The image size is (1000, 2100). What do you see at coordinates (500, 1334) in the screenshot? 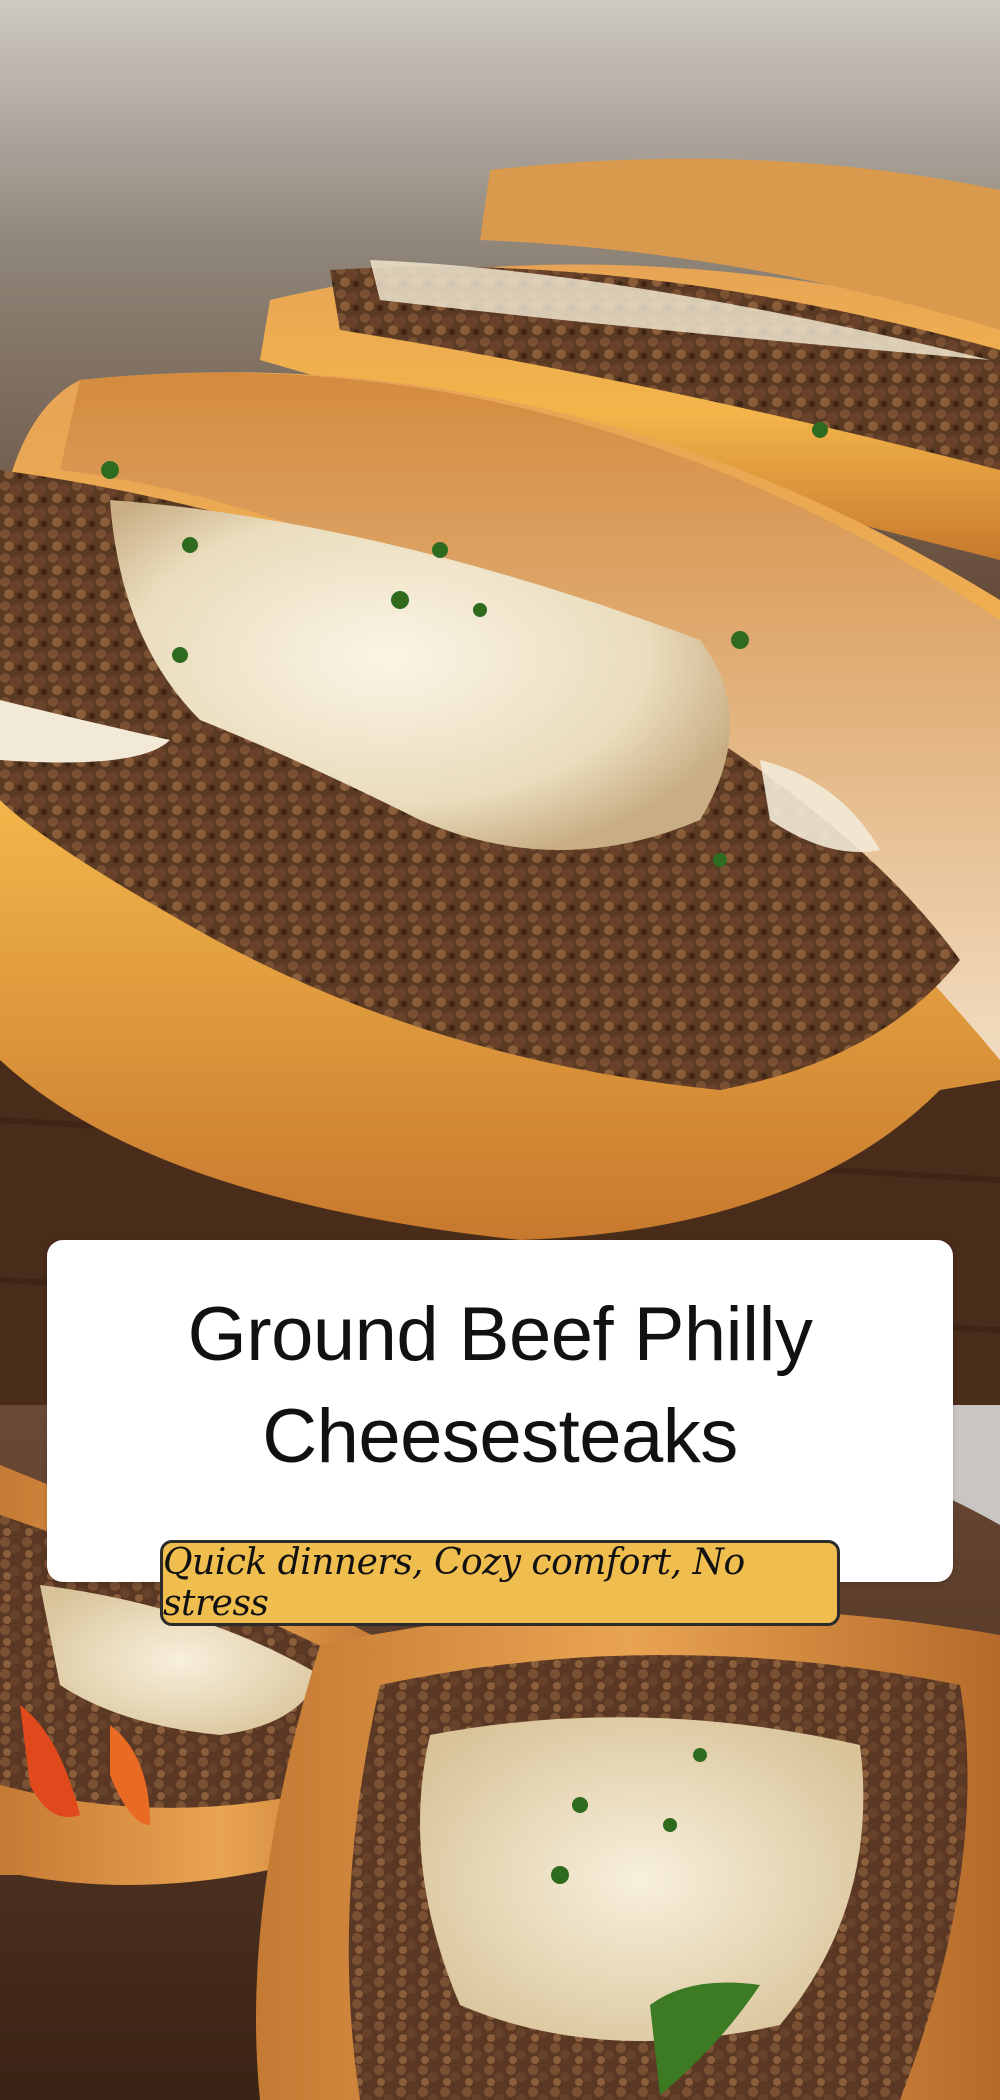
I see `title-line-1: Ground Beef Philly` at bounding box center [500, 1334].